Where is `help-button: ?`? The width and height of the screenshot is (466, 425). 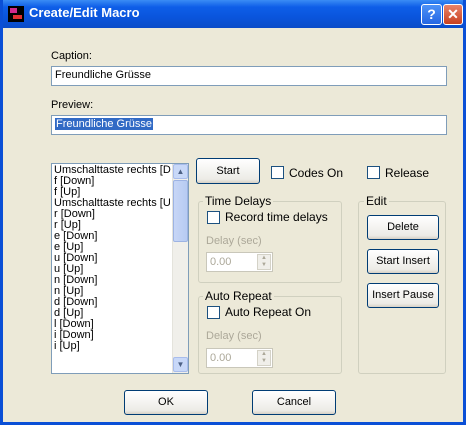
help-button: ? is located at coordinates (431, 14).